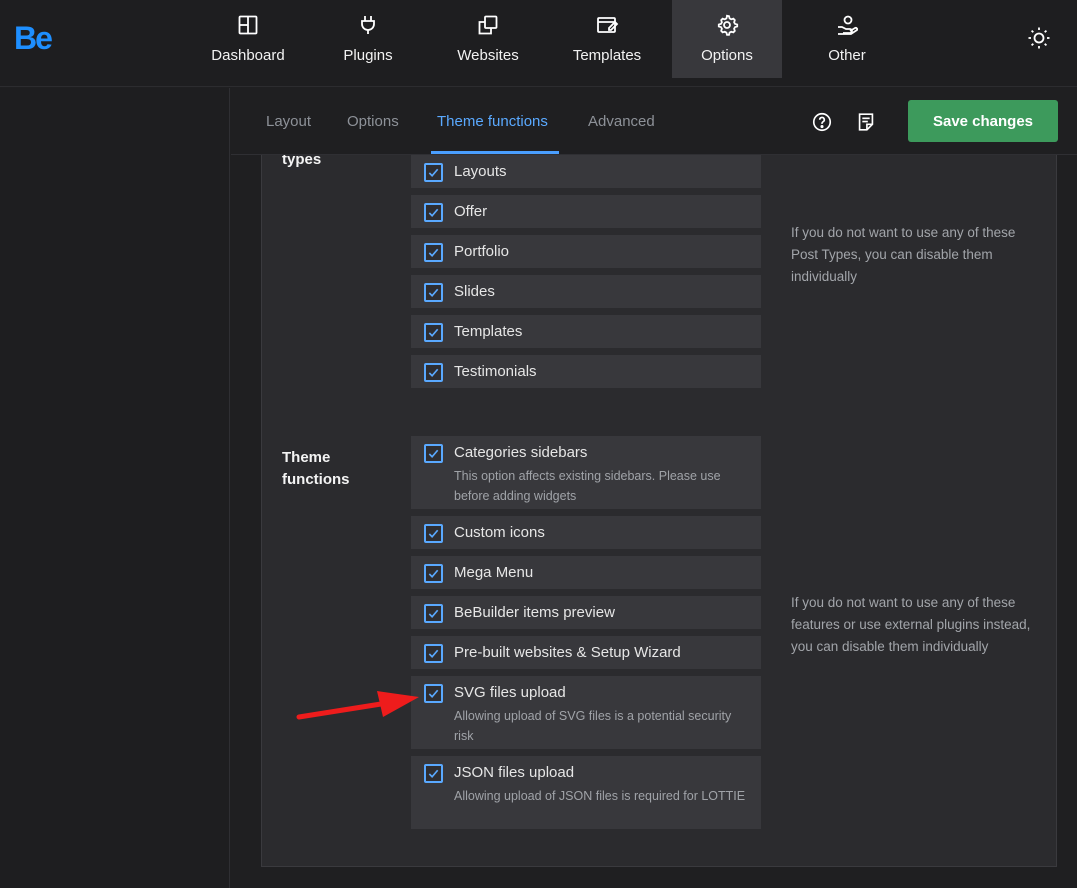  I want to click on option-label: Templates, so click(488, 331).